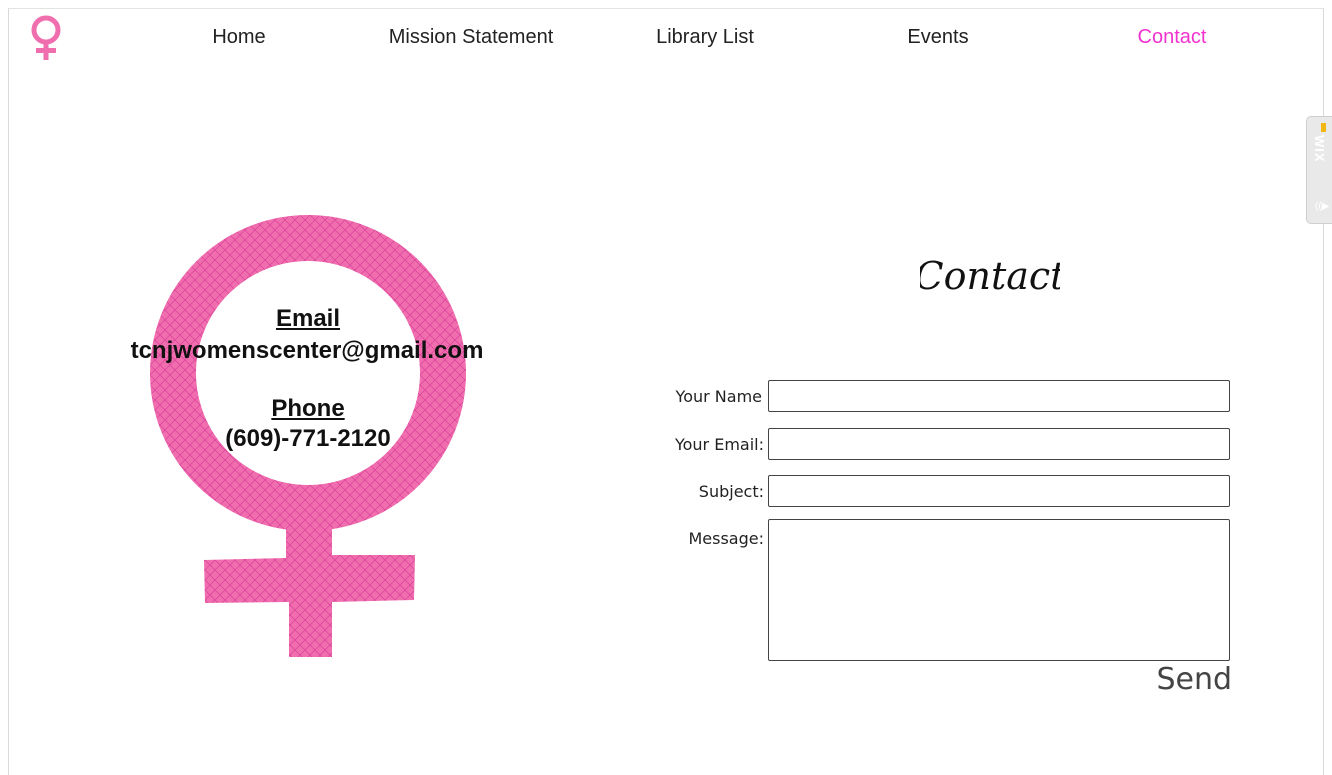 This screenshot has height=775, width=1332. I want to click on nav-item-home: Home, so click(238, 37).